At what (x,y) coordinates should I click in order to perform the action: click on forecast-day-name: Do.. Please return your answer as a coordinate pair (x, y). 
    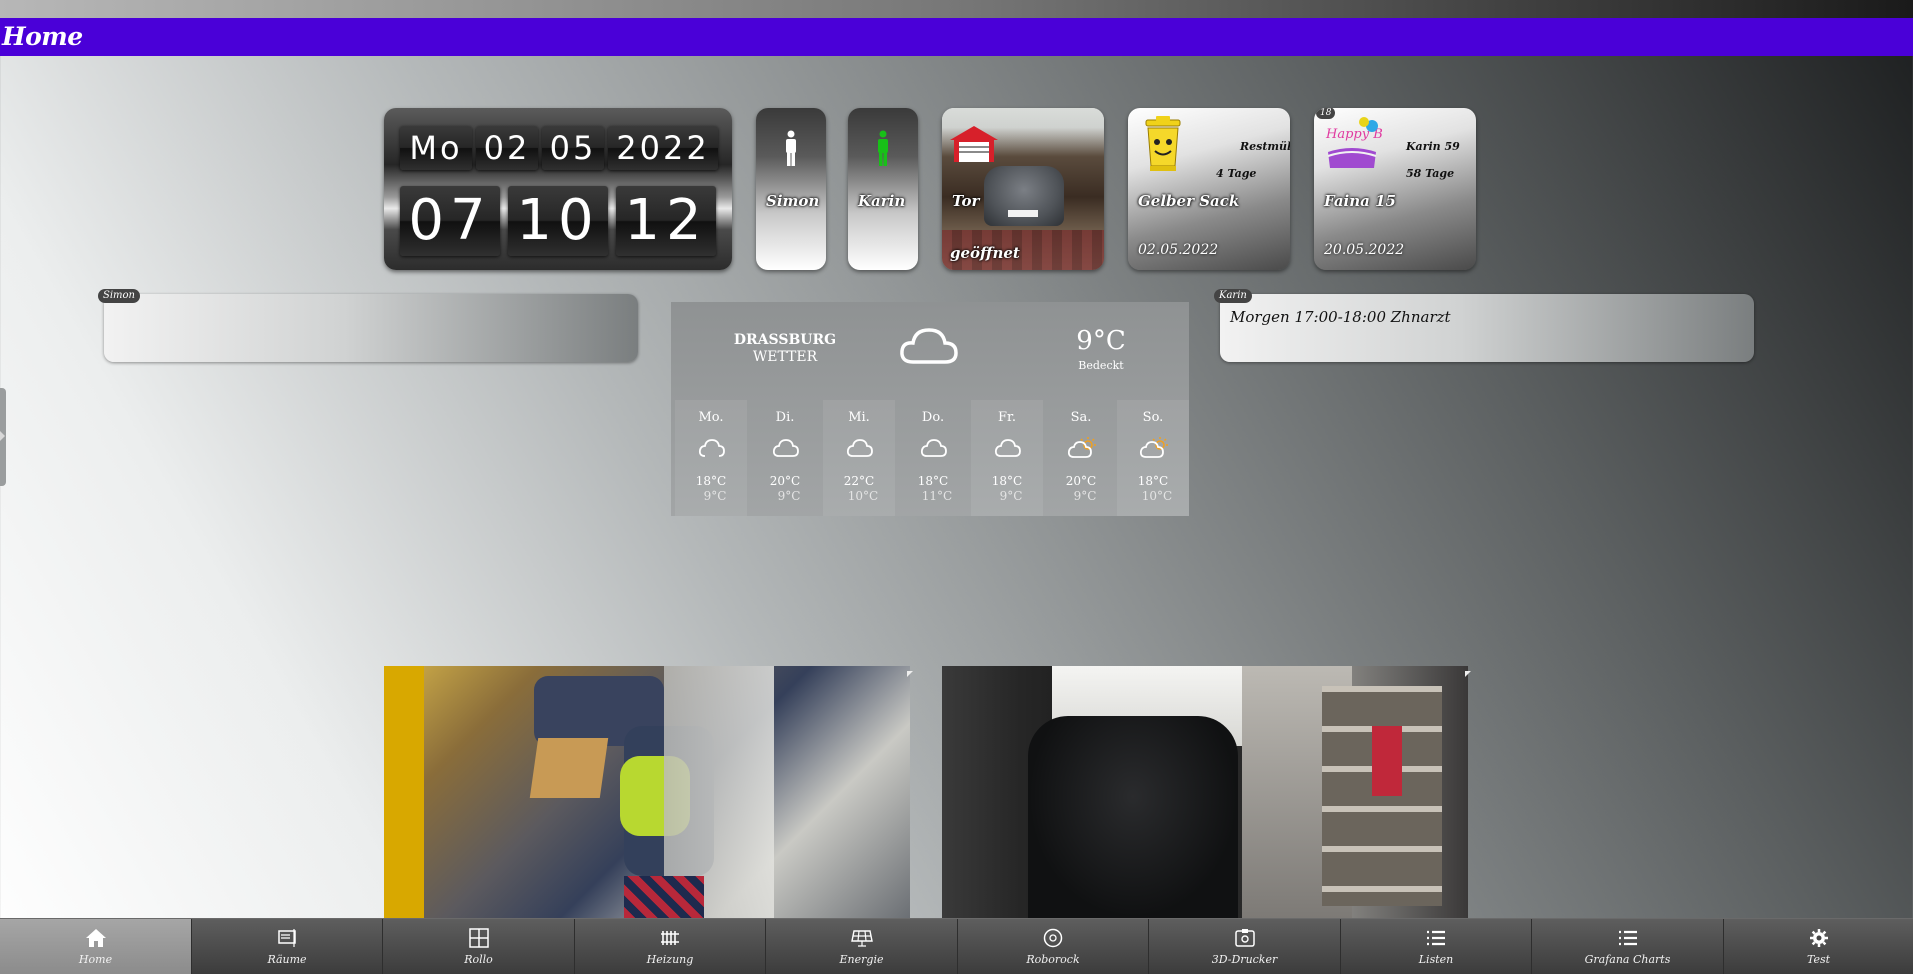
    Looking at the image, I should click on (933, 417).